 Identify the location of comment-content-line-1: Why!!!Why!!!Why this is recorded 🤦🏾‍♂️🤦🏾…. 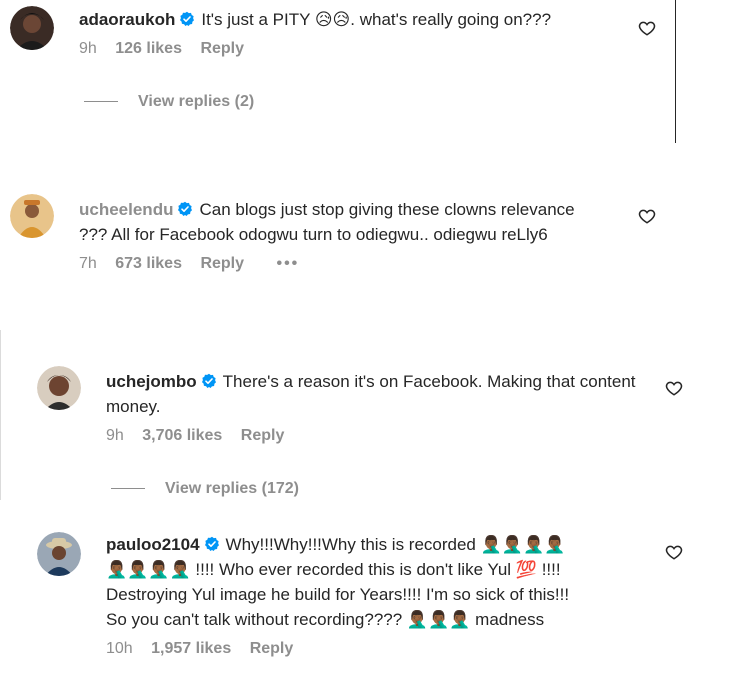
(395, 544).